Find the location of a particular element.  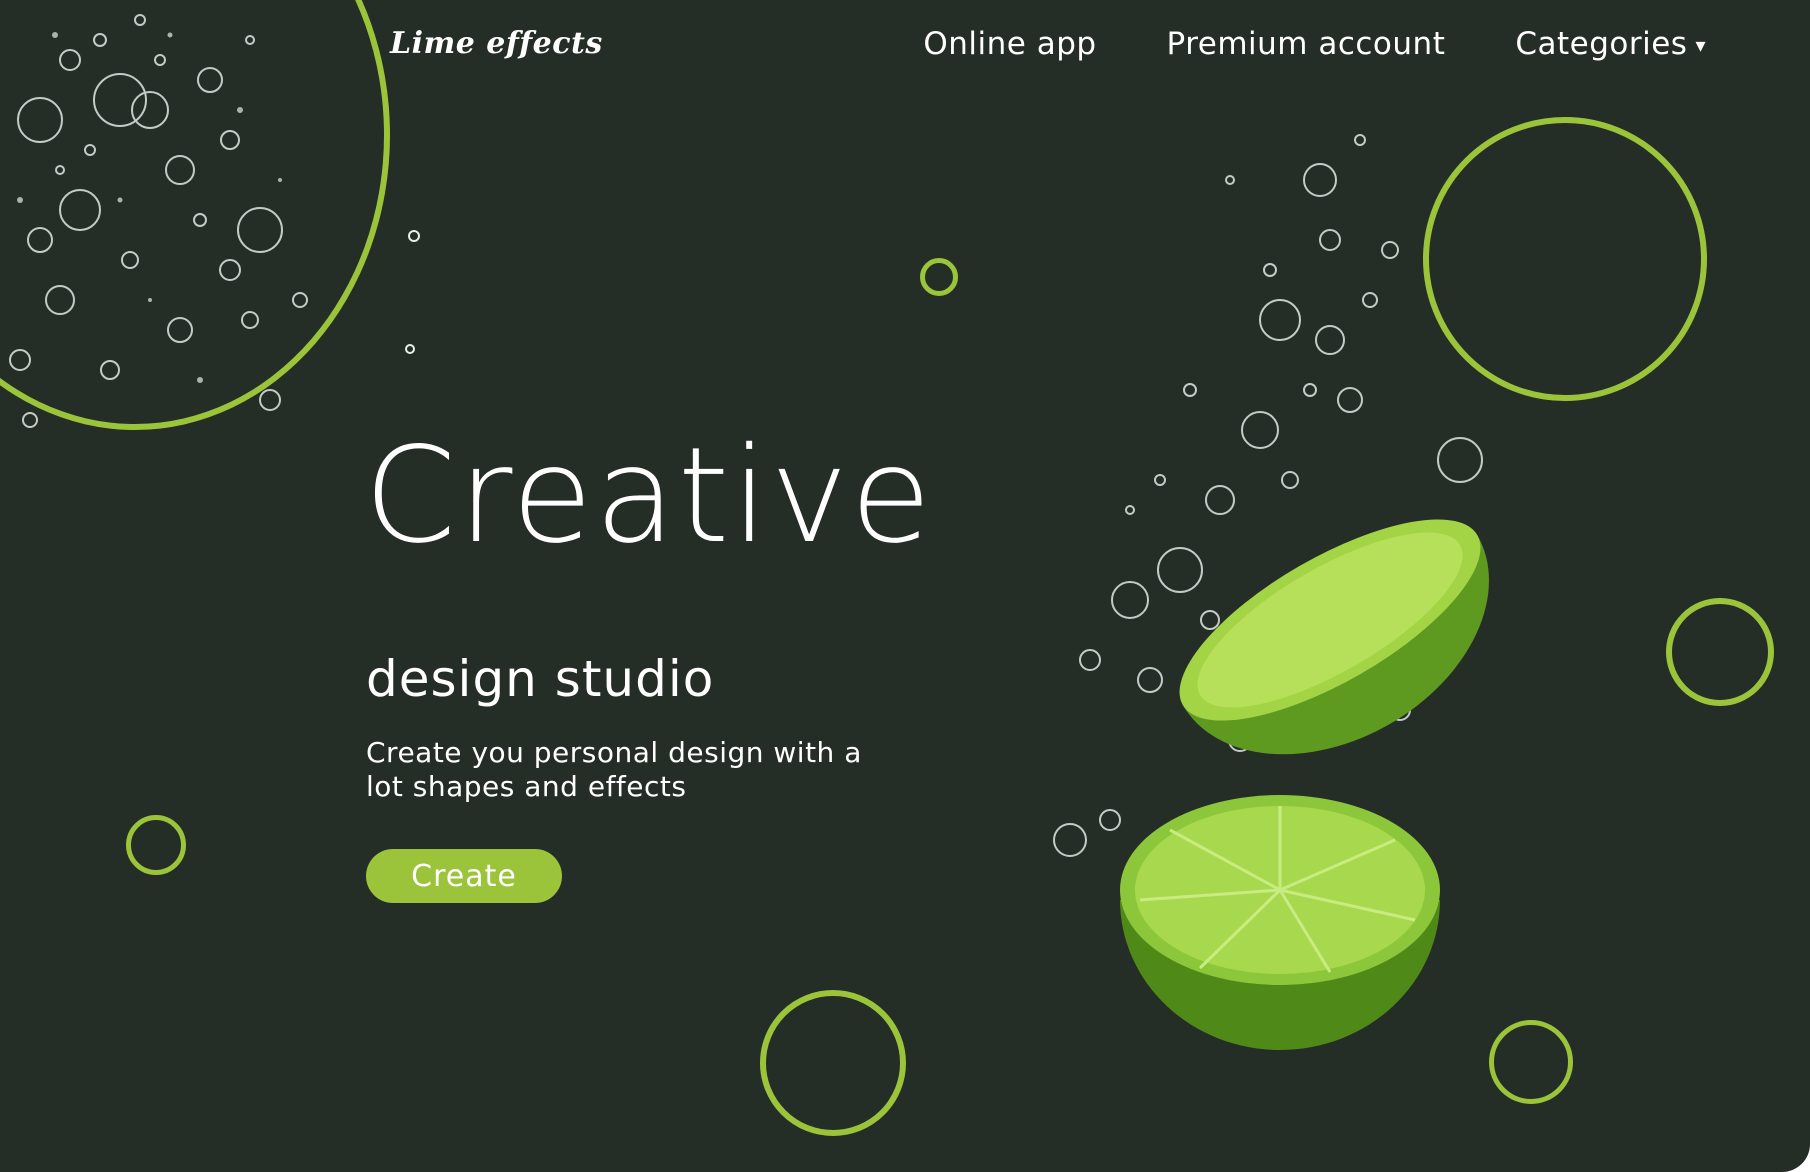

decorative-ring-small-center is located at coordinates (939, 277).